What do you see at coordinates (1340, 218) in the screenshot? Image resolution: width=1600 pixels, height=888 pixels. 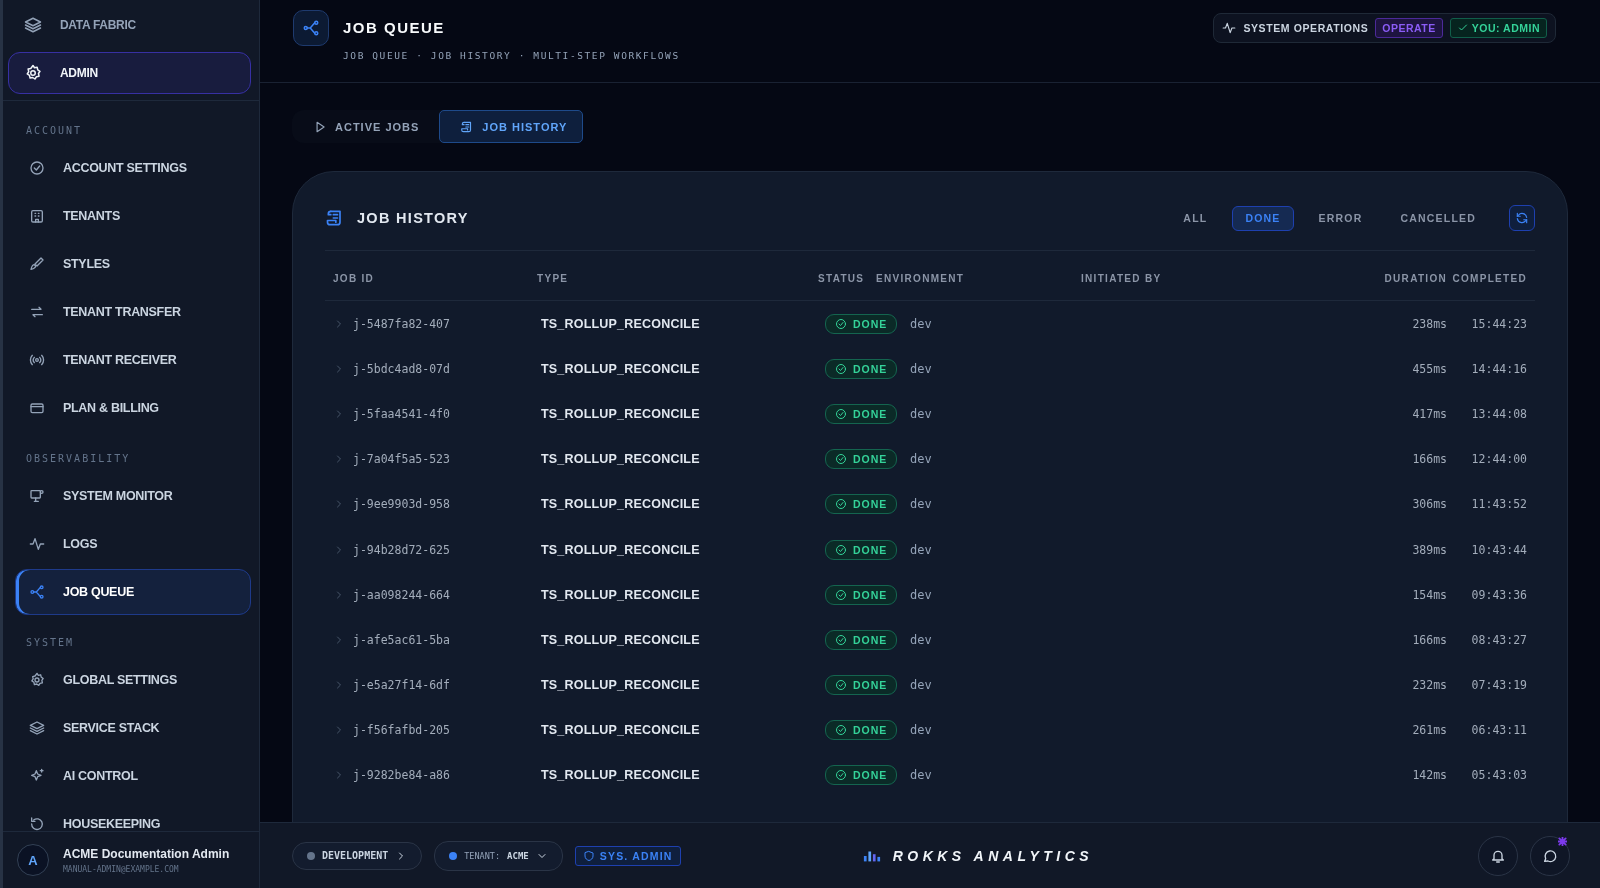 I see `filter-button: ERROR` at bounding box center [1340, 218].